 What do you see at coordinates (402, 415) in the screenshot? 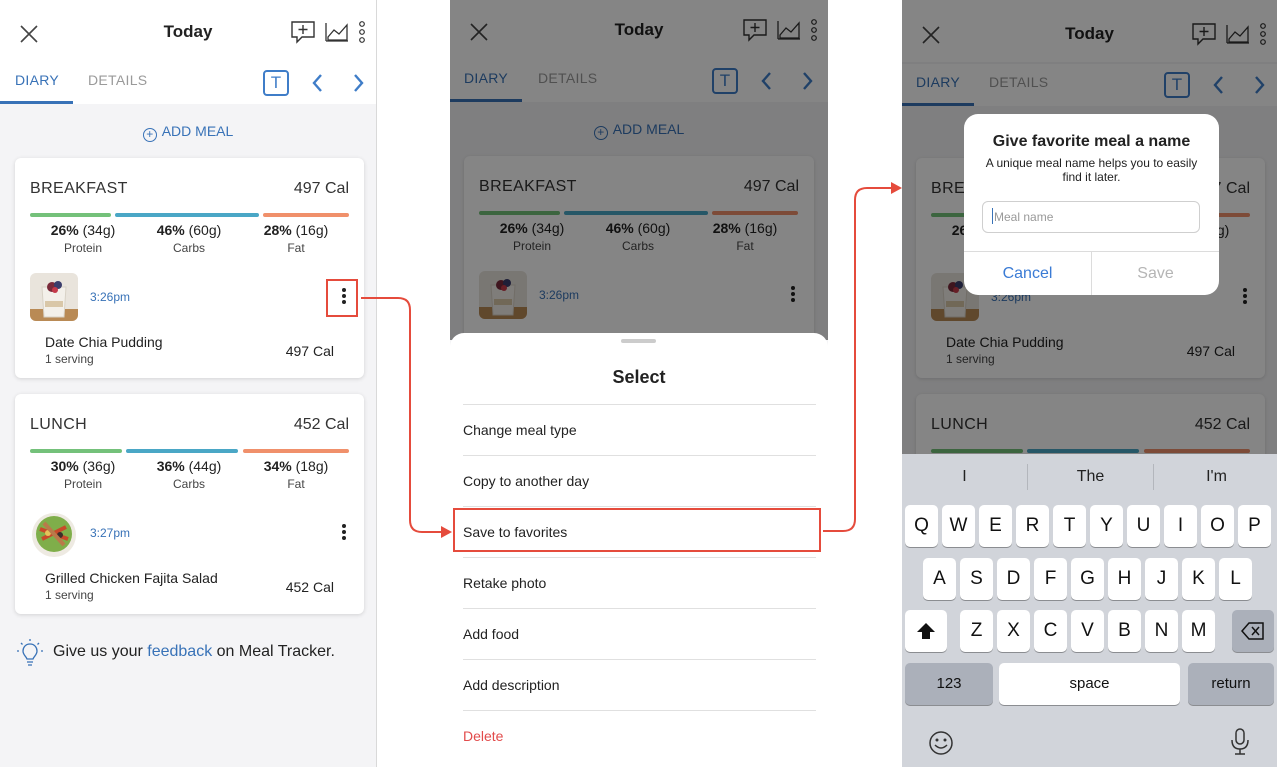
I see `arrow-to-select-sheet` at bounding box center [402, 415].